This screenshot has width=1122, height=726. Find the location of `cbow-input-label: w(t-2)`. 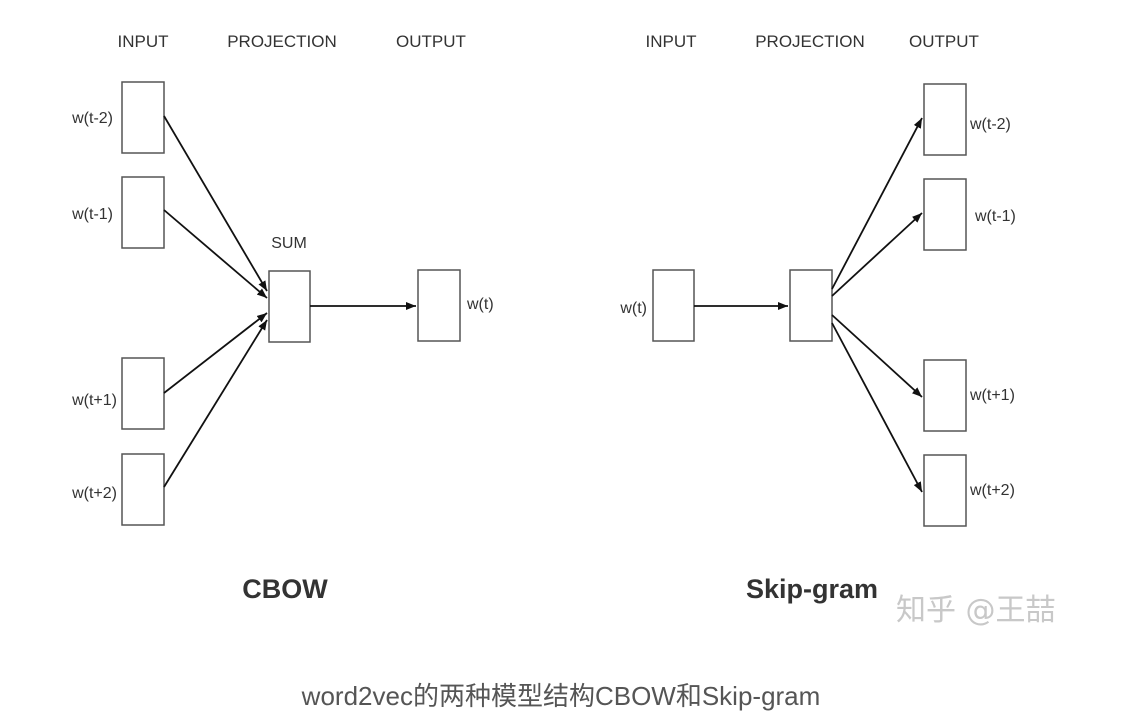

cbow-input-label: w(t-2) is located at coordinates (92, 118).